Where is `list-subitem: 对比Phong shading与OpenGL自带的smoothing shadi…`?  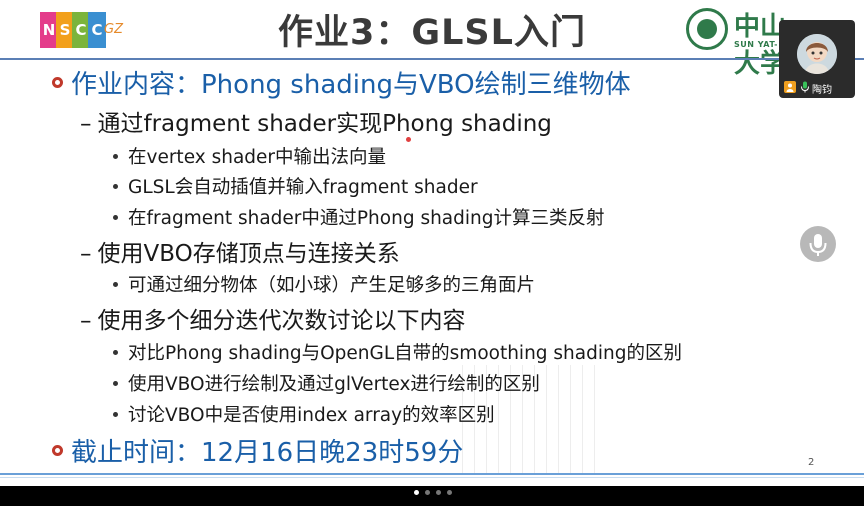 list-subitem: 对比Phong shading与OpenGL自带的smoothing shadi… is located at coordinates (397, 352).